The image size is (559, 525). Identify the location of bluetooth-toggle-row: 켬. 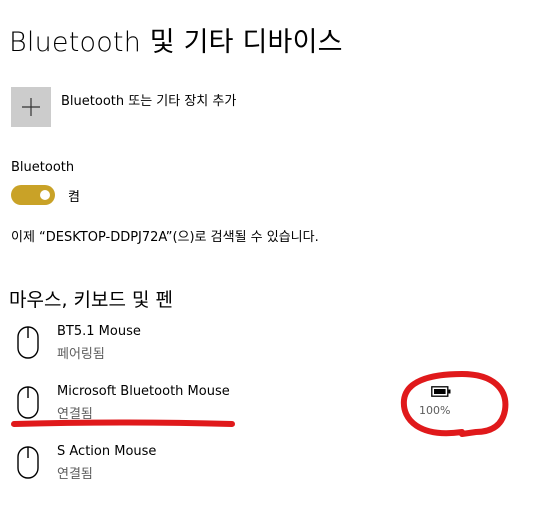
(45, 195).